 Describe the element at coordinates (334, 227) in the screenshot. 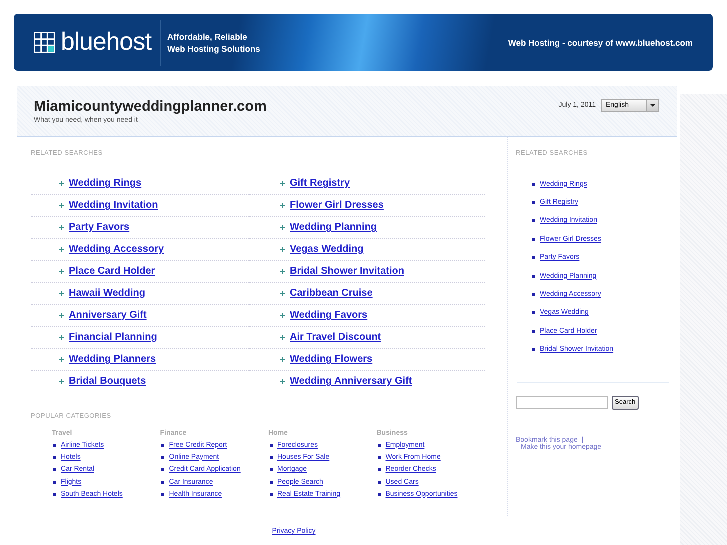

I see `related-link: Wedding Planning` at that location.